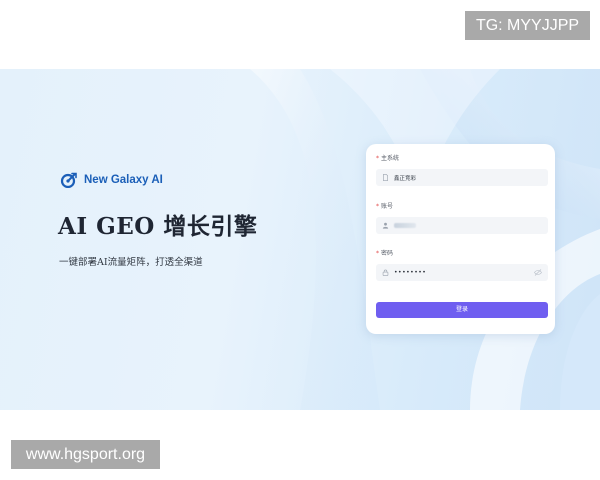 This screenshot has width=600, height=480. I want to click on hero-subline: 一键部署AI流量矩阵，打透全渠道, so click(131, 262).